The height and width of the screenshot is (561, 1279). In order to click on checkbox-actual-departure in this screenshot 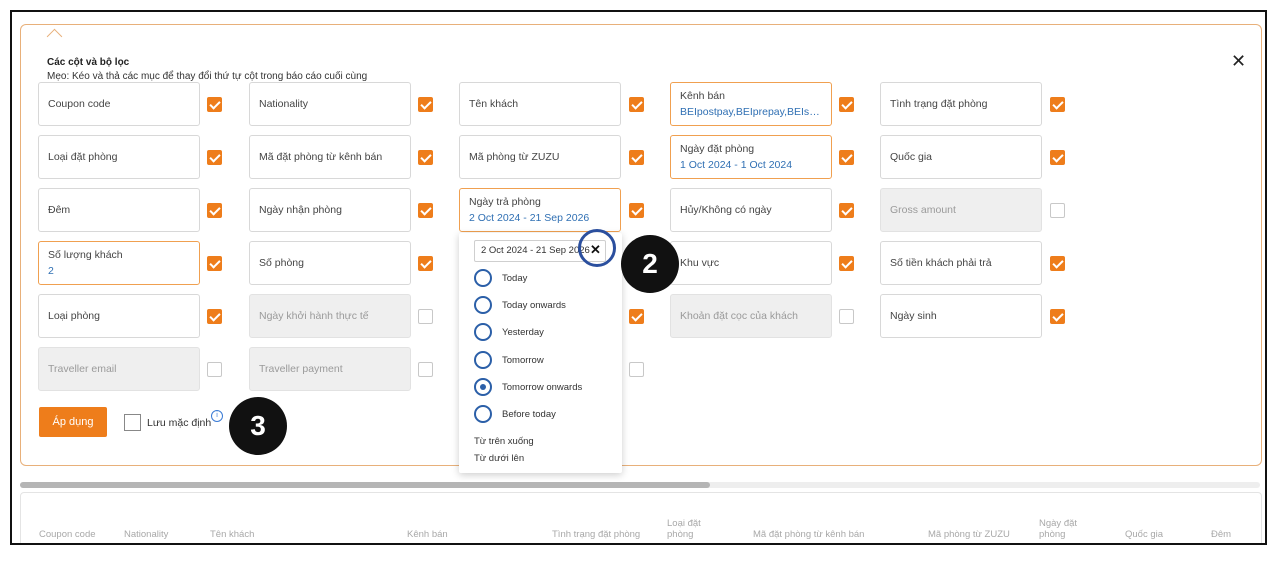, I will do `click(425, 316)`.